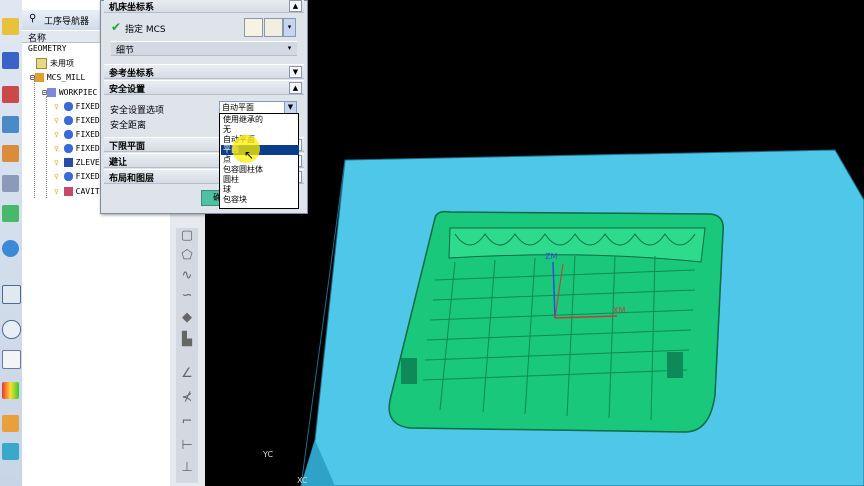  Describe the element at coordinates (187, 317) in the screenshot. I see `solid-icon: ◆` at that location.